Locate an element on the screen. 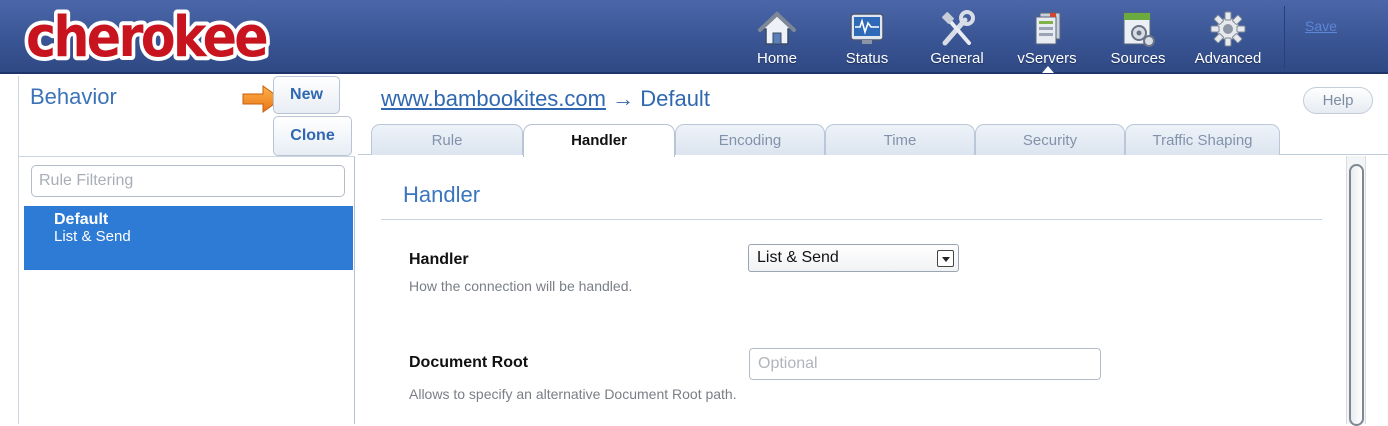  nav-general-label: General is located at coordinates (957, 58).